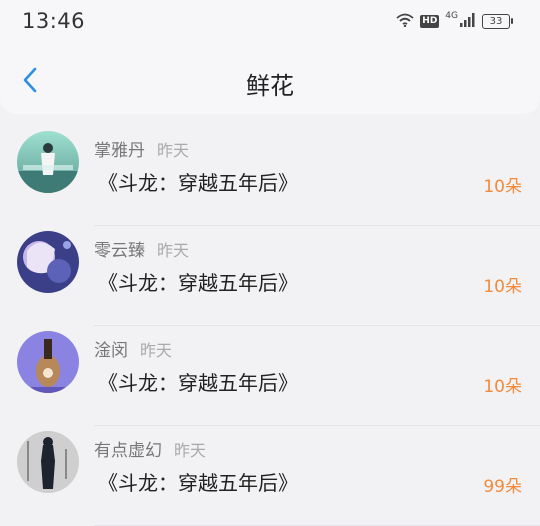  Describe the element at coordinates (150, 451) in the screenshot. I see `username: 有点虚幻 昨天` at that location.